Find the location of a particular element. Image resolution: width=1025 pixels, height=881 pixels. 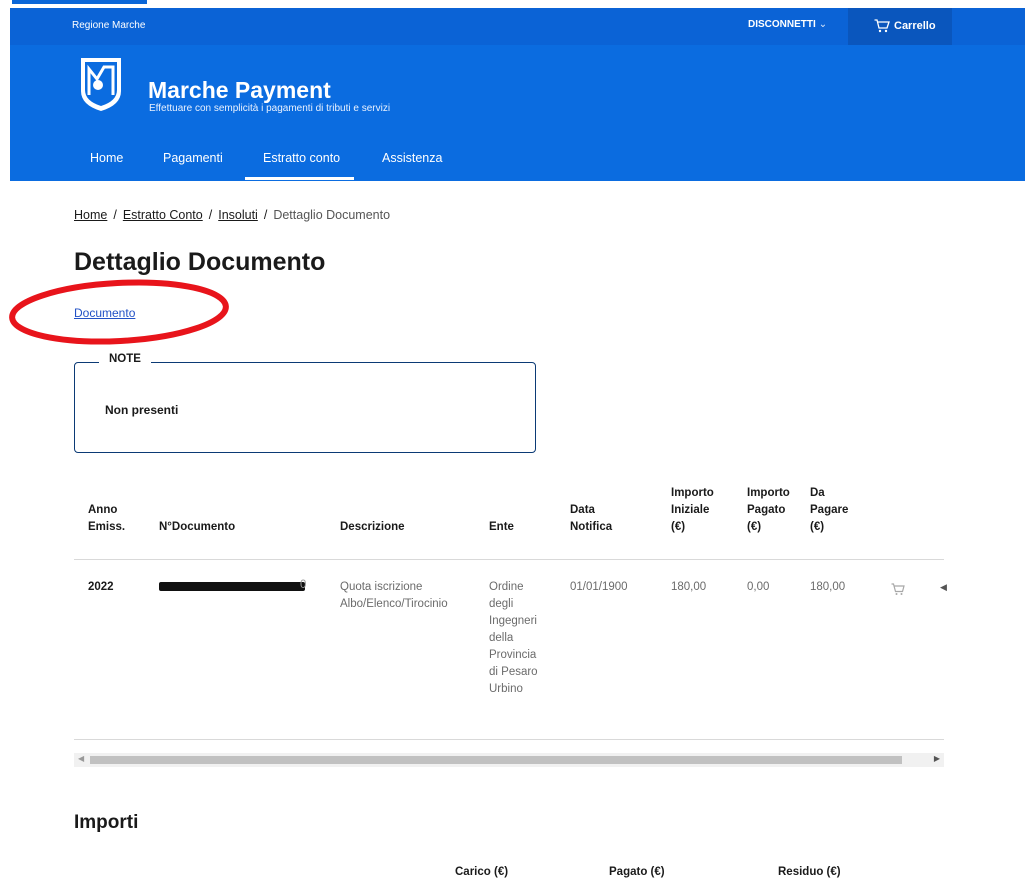

region-label: Regione Marche is located at coordinates (108, 25).